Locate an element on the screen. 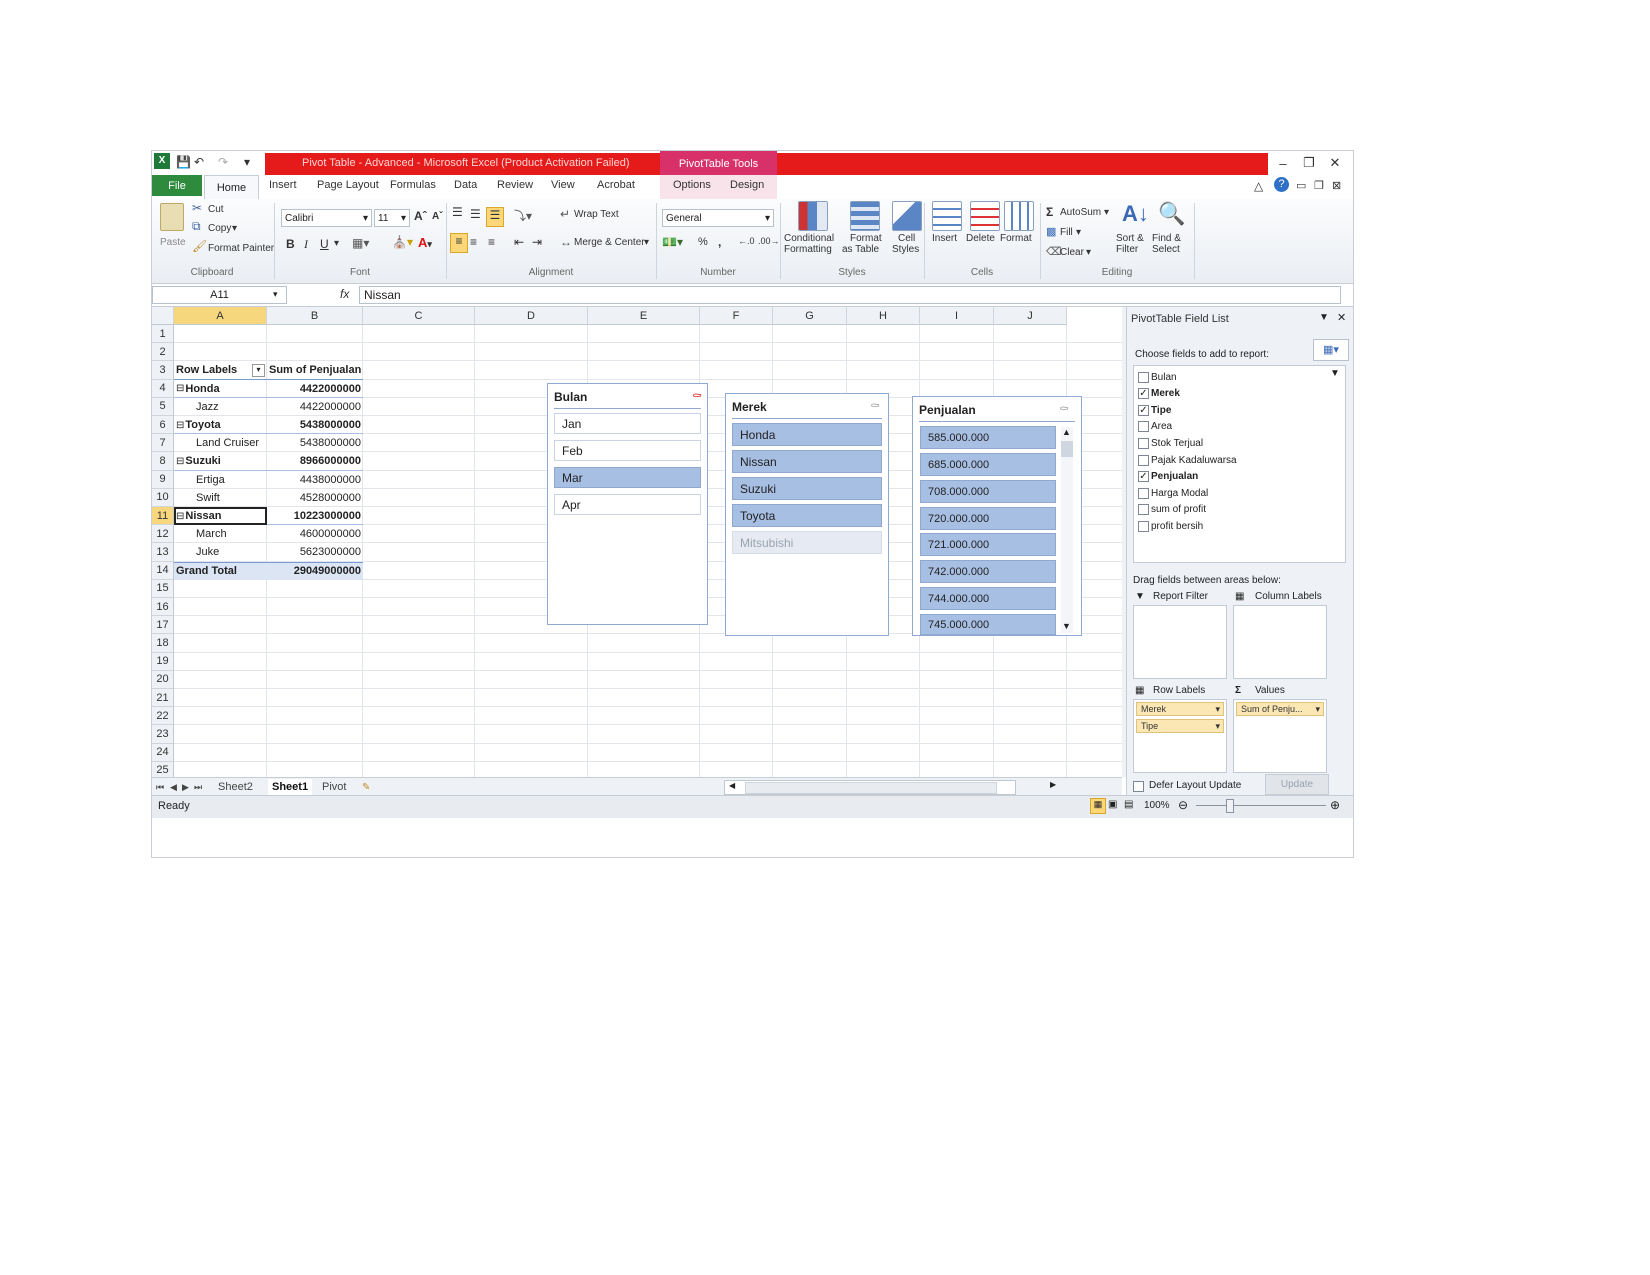 This screenshot has width=1650, height=1275. slicer-item-feb: Feb is located at coordinates (627, 450).